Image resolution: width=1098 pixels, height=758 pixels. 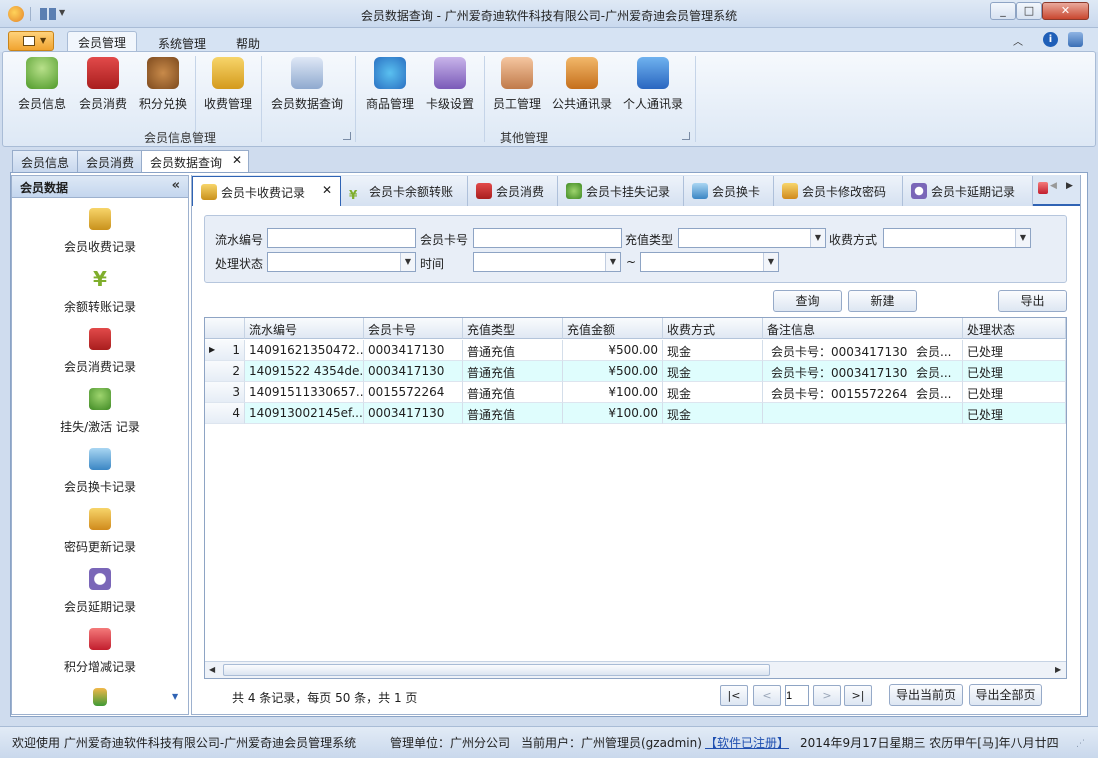 What do you see at coordinates (513, 191) in the screenshot?
I see `subtab-consume: 会员消费` at bounding box center [513, 191].